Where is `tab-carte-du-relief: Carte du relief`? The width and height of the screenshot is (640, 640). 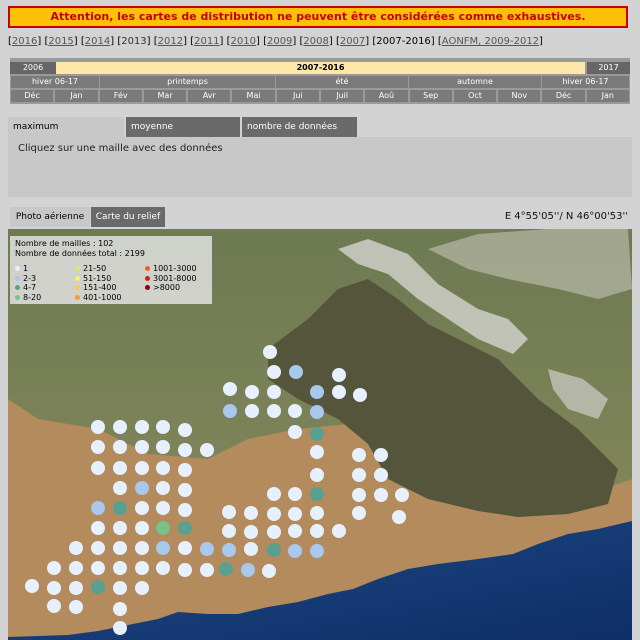
tab-carte-du-relief: Carte du relief is located at coordinates (128, 217).